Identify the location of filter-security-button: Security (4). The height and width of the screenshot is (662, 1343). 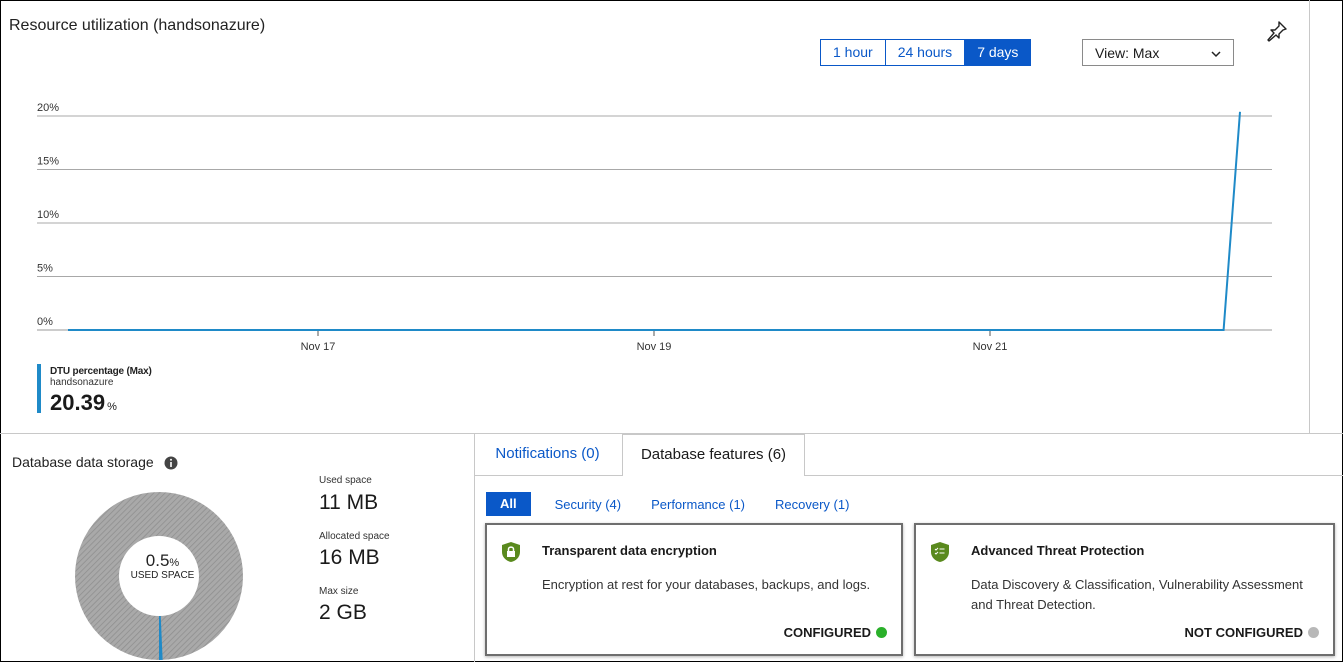
(588, 504).